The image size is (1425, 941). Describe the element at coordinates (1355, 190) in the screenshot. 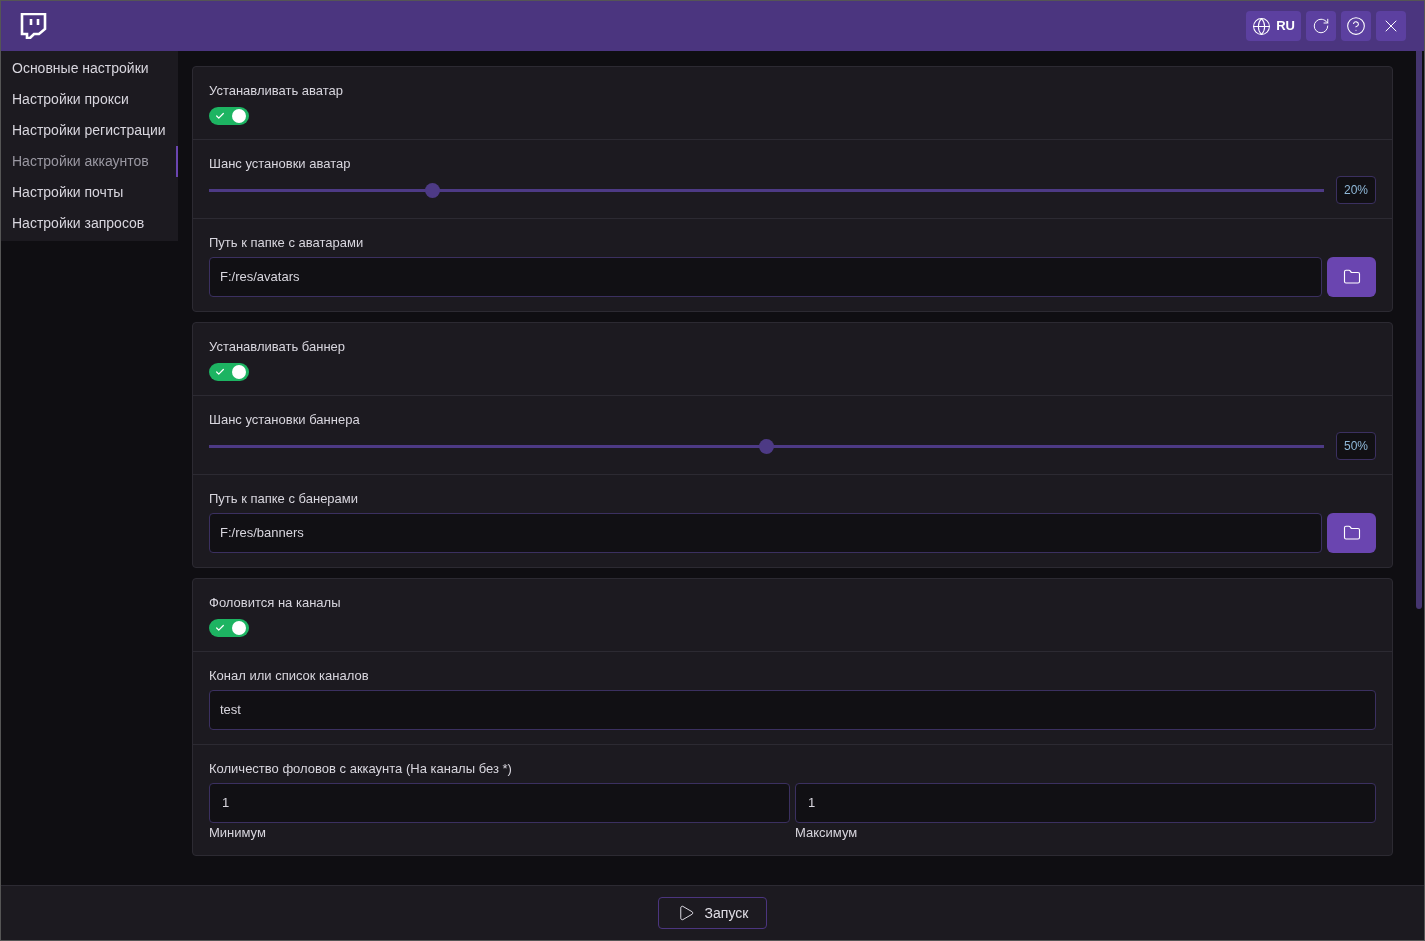

I see `percent-value: 20%` at that location.